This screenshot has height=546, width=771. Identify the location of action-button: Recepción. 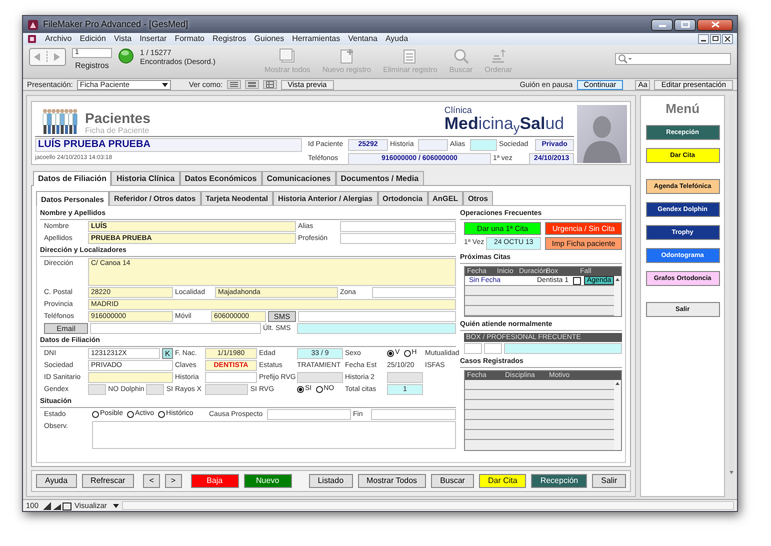
(559, 481).